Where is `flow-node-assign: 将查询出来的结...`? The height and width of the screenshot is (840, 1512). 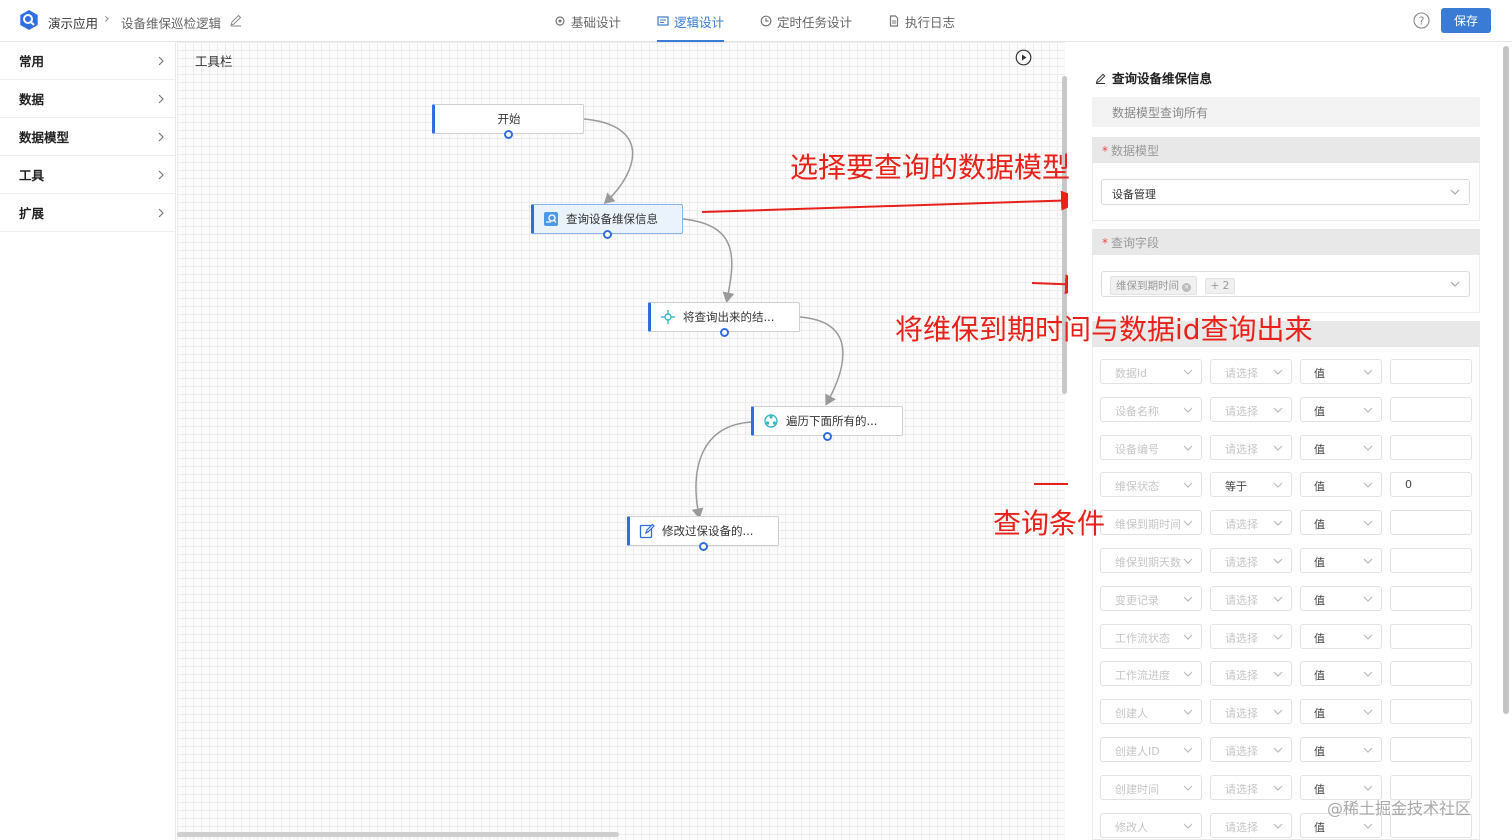
flow-node-assign: 将查询出来的结... is located at coordinates (724, 319).